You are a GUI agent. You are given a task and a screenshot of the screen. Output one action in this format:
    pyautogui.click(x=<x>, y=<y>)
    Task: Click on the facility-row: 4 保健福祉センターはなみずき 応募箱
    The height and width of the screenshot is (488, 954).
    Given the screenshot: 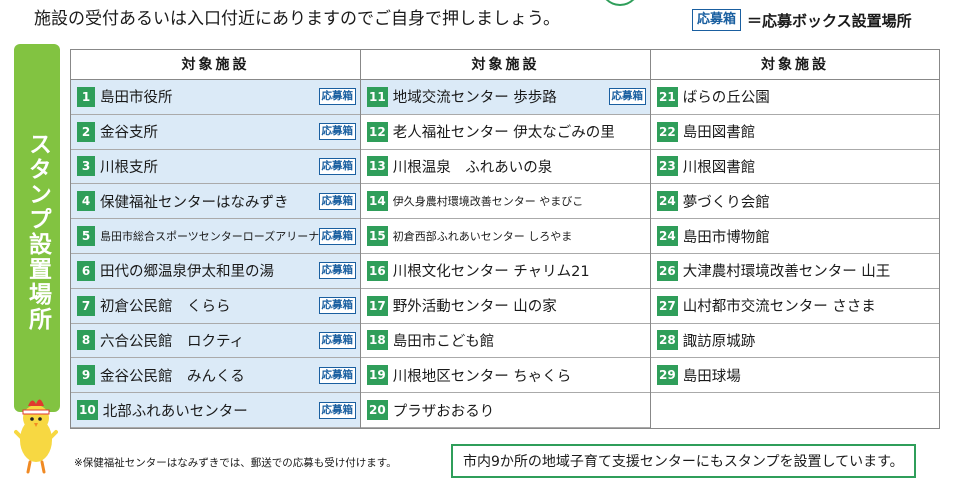 What is the action you would take?
    pyautogui.click(x=215, y=202)
    